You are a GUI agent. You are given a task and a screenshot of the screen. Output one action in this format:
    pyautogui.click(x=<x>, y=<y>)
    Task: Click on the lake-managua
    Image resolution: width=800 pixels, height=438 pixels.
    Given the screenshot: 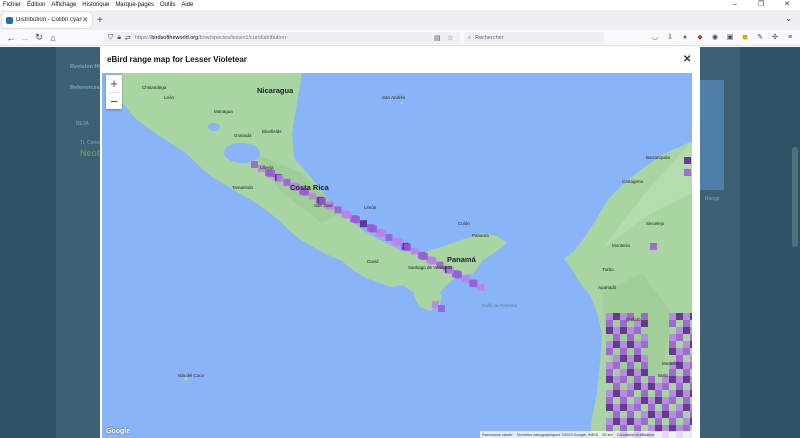 What is the action you would take?
    pyautogui.click(x=214, y=127)
    